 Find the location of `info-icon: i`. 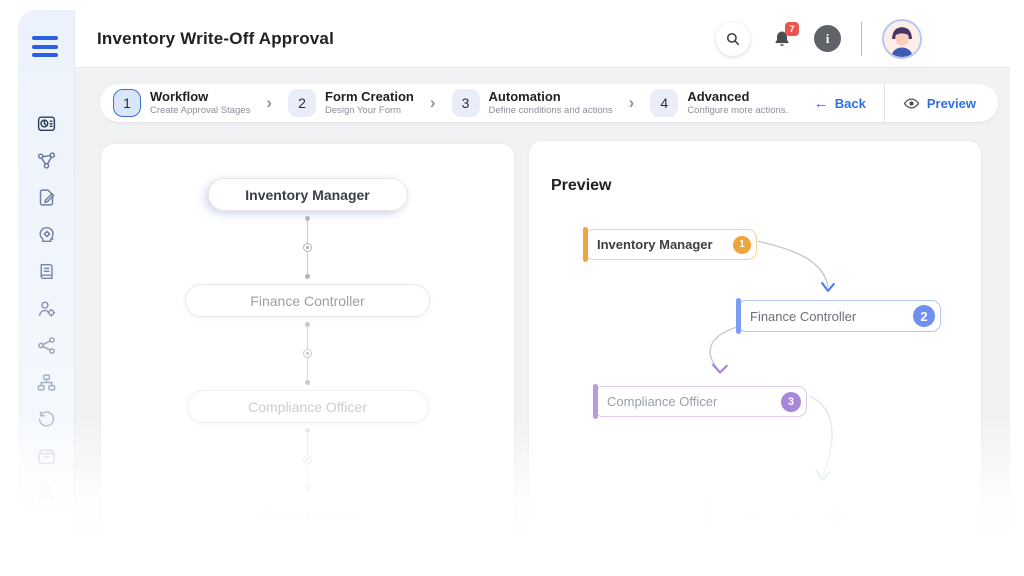

info-icon: i is located at coordinates (827, 38).